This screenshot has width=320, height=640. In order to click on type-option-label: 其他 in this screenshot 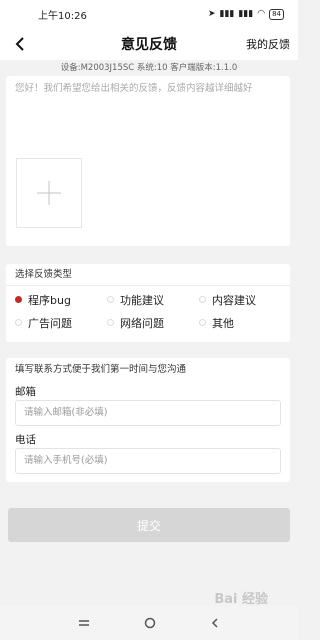, I will do `click(223, 323)`.